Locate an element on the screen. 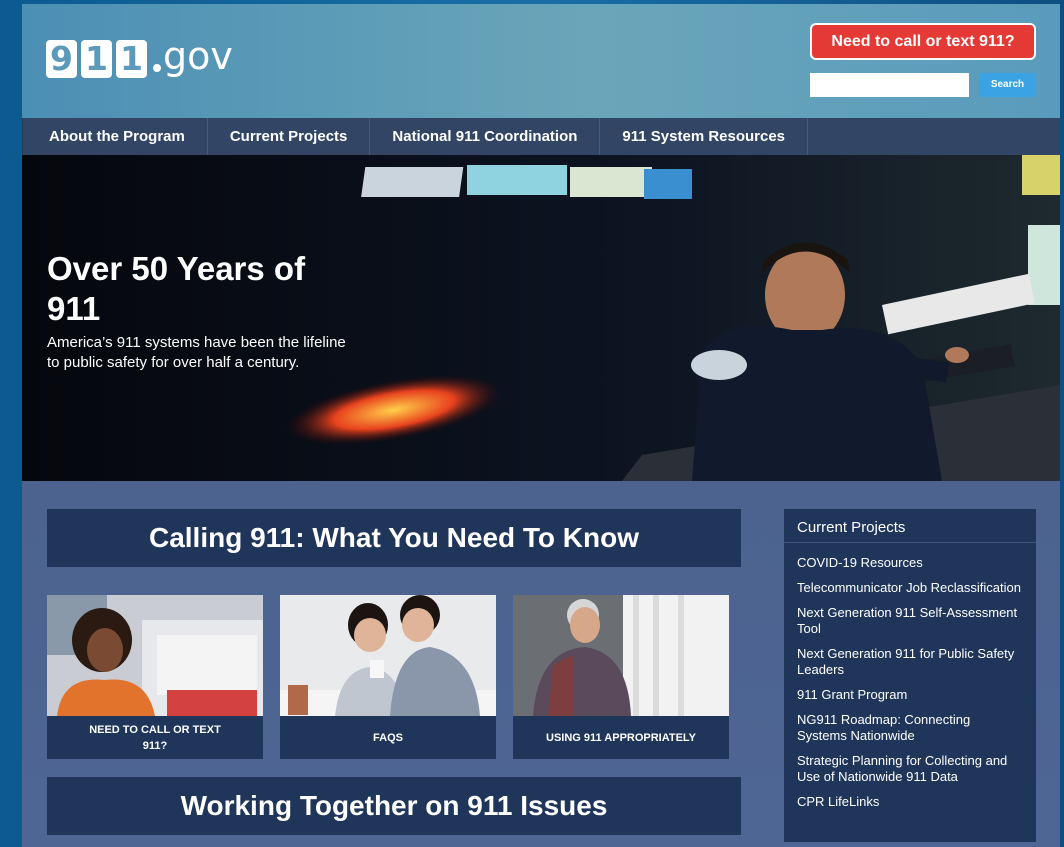  card-photo-woman-on-phone is located at coordinates (155, 655).